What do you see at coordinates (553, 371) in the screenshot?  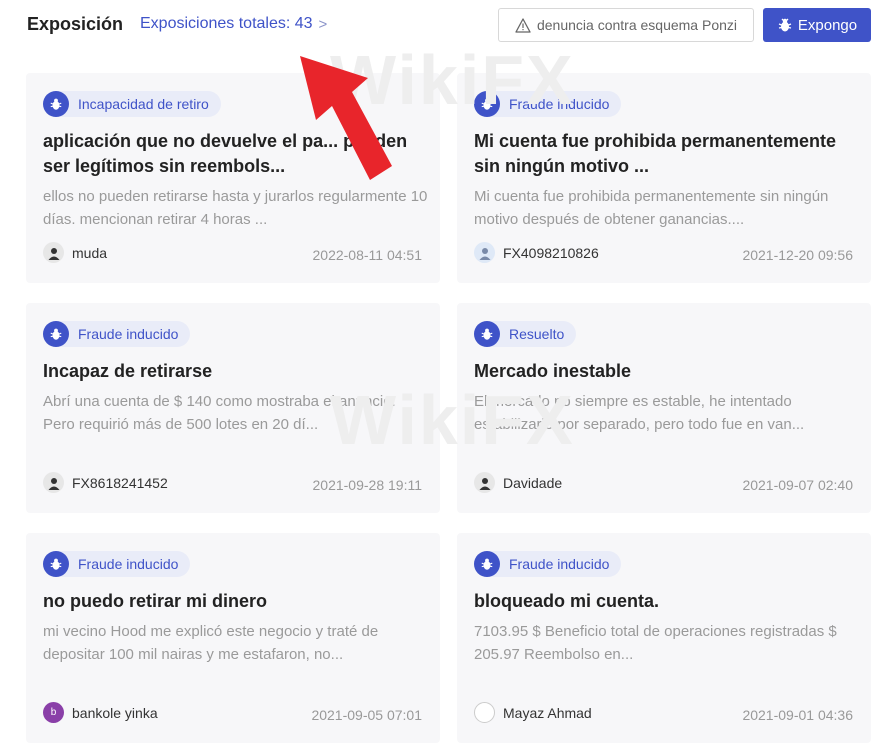 I see `card-title: Mercado inestable` at bounding box center [553, 371].